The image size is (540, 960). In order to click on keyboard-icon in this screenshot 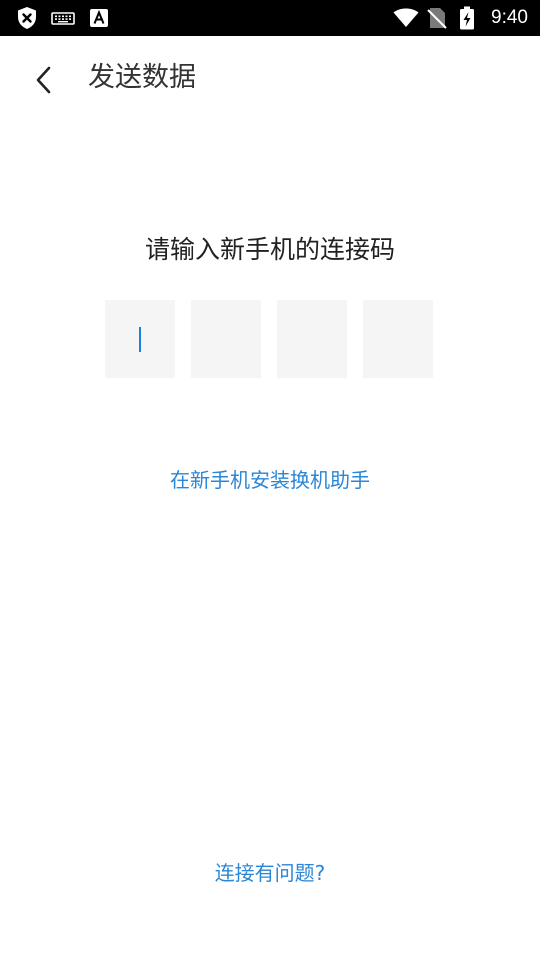, I will do `click(63, 18)`.